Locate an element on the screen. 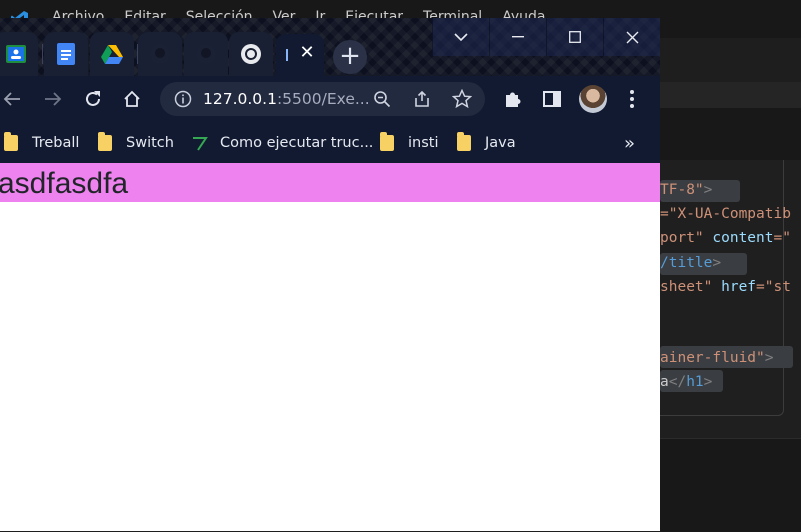 The image size is (801, 532). vscode-toolbar-area is located at coordinates (730, 60).